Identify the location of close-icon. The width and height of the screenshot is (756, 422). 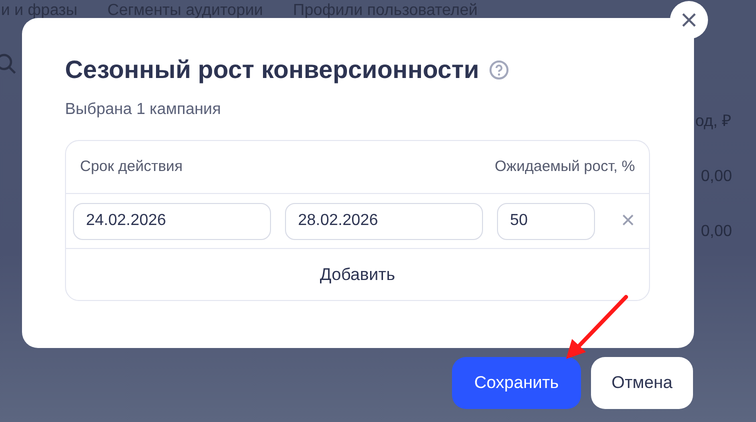
(689, 20).